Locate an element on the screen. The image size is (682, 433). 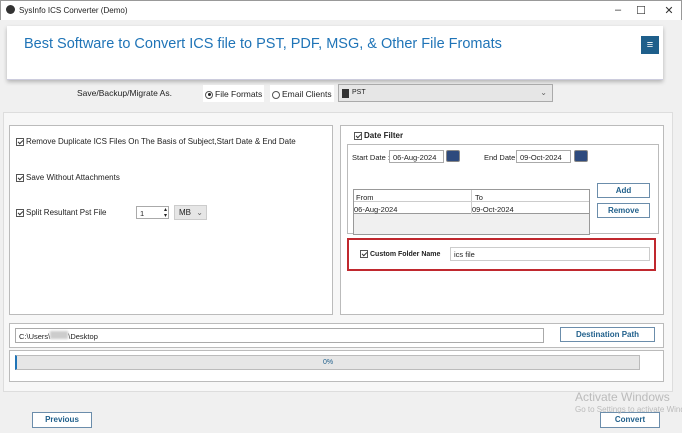
menu-button: ≡ is located at coordinates (650, 45).